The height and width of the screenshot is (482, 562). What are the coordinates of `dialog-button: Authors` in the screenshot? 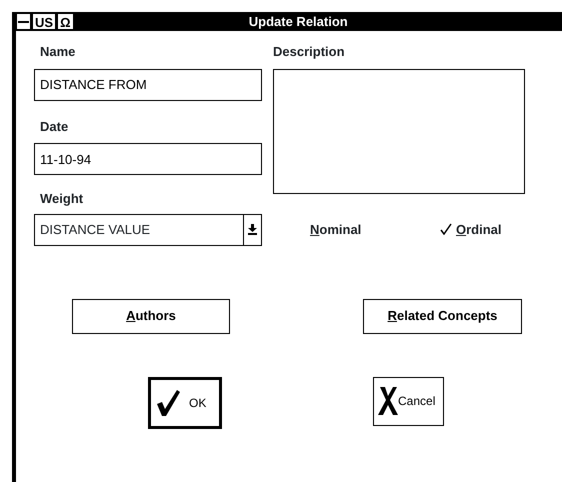 It's located at (151, 316).